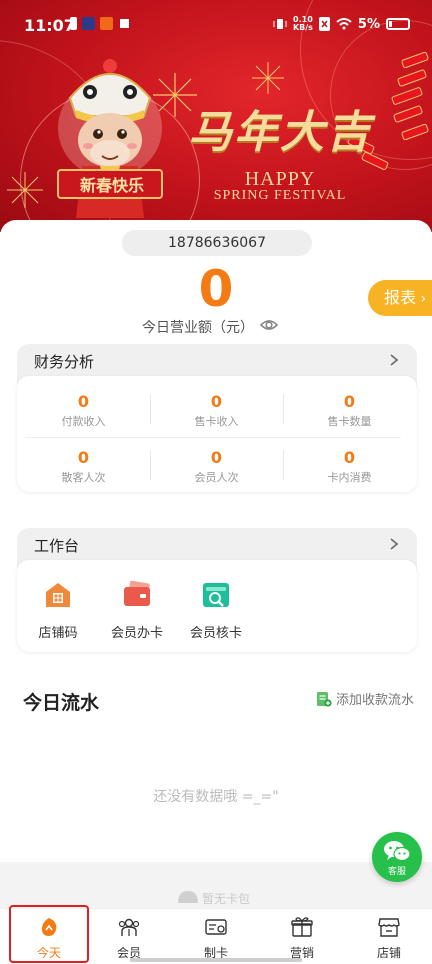 This screenshot has width=432, height=964. Describe the element at coordinates (188, 897) in the screenshot. I see `card-package-icon` at that location.